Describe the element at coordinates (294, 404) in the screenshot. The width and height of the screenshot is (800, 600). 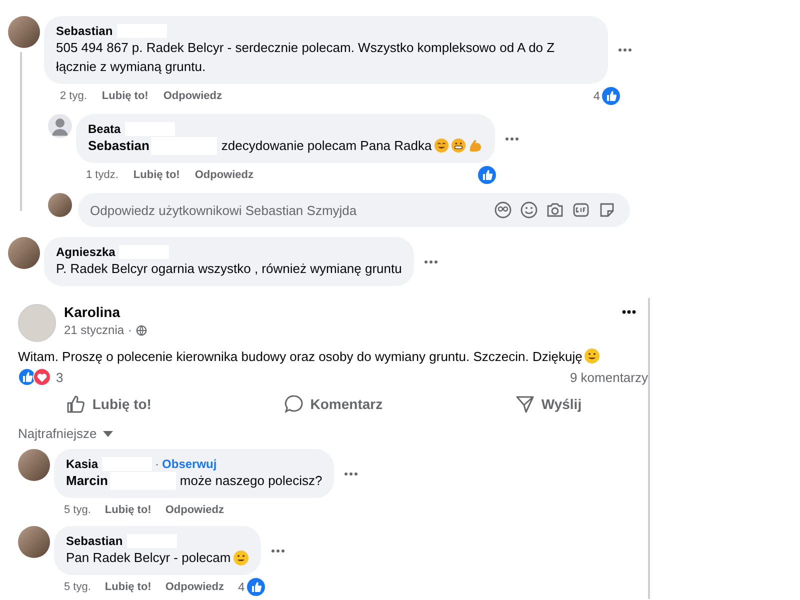
I see `speech-bubble-icon` at that location.